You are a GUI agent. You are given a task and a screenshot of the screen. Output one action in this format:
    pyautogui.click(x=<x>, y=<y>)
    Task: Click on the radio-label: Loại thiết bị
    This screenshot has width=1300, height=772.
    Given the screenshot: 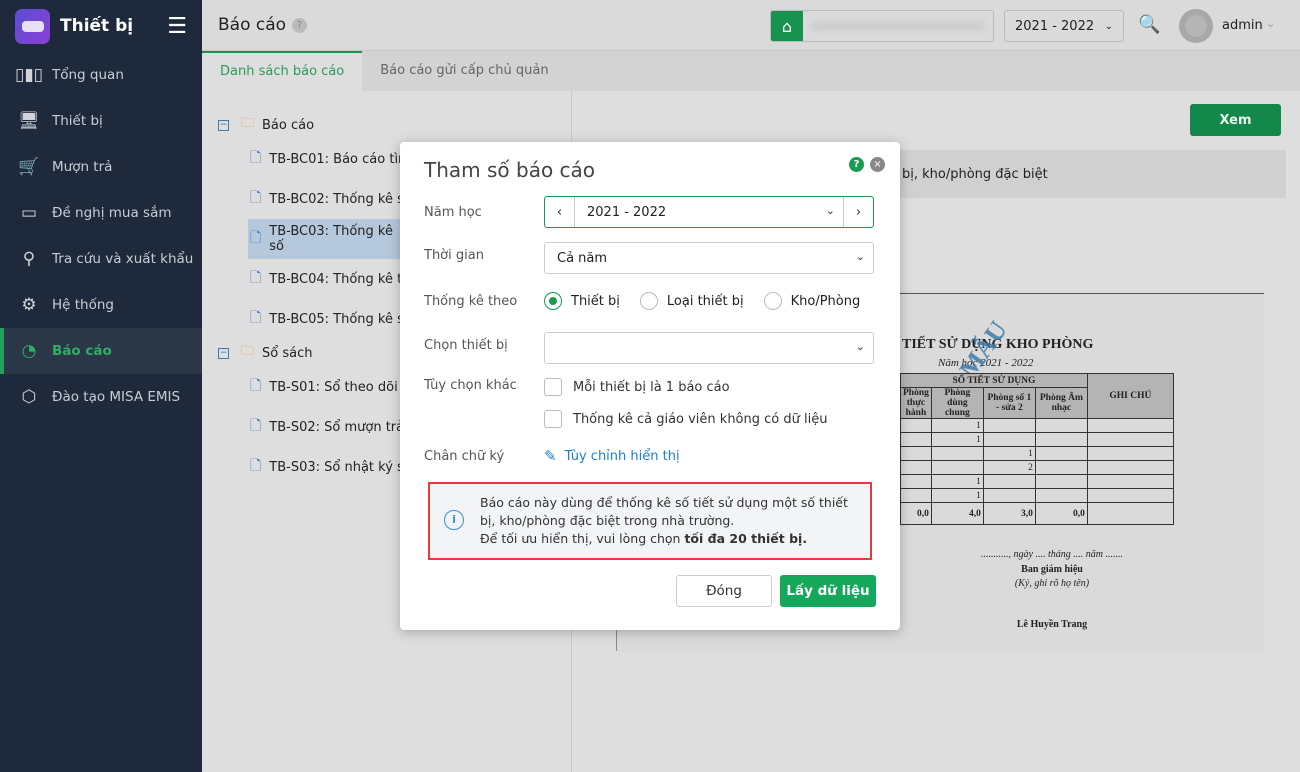 What is the action you would take?
    pyautogui.click(x=705, y=301)
    